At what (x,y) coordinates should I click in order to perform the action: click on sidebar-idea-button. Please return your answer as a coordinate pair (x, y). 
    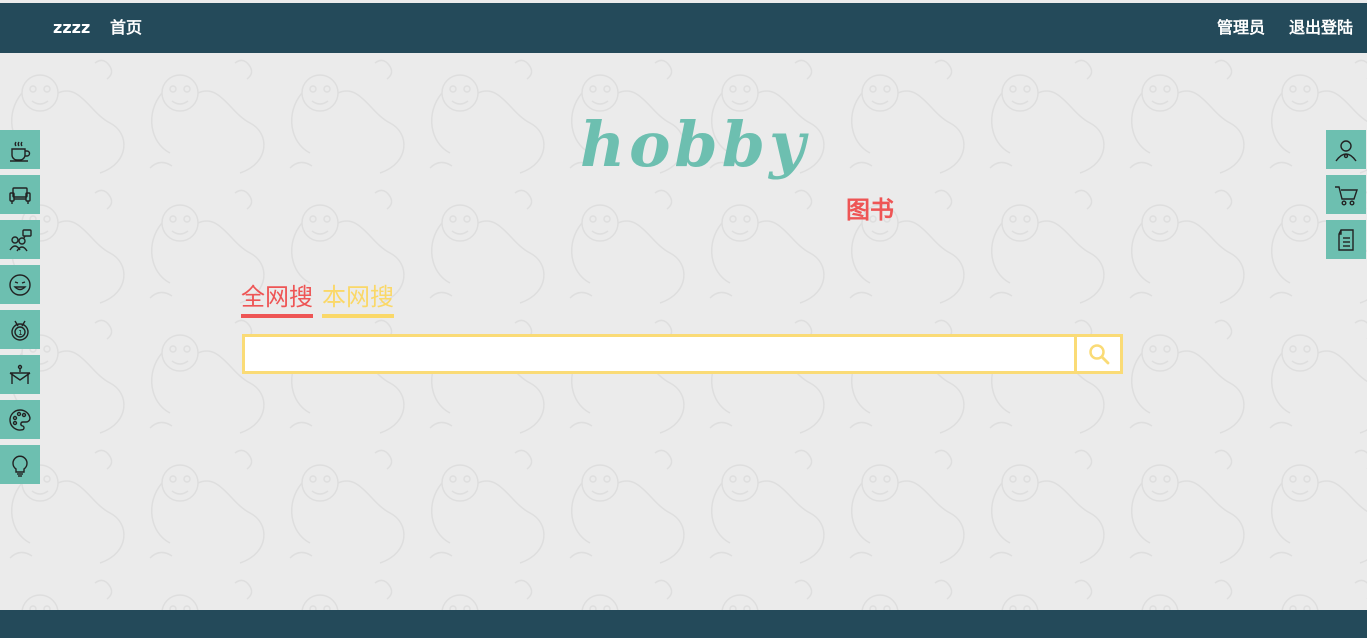
    Looking at the image, I should click on (20, 464).